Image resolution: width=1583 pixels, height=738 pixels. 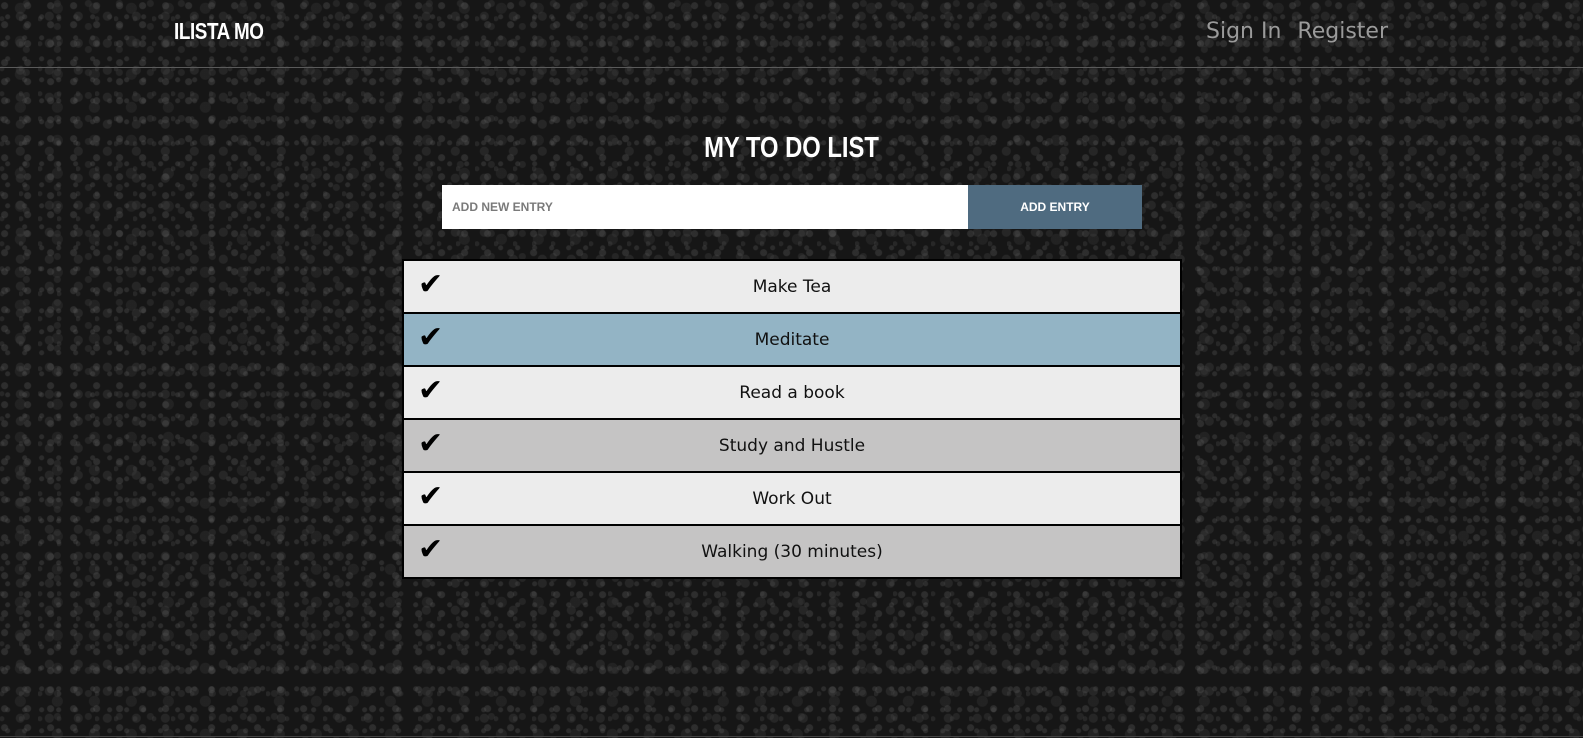 I want to click on todo-item: ✔ Study and Hustle, so click(x=792, y=446).